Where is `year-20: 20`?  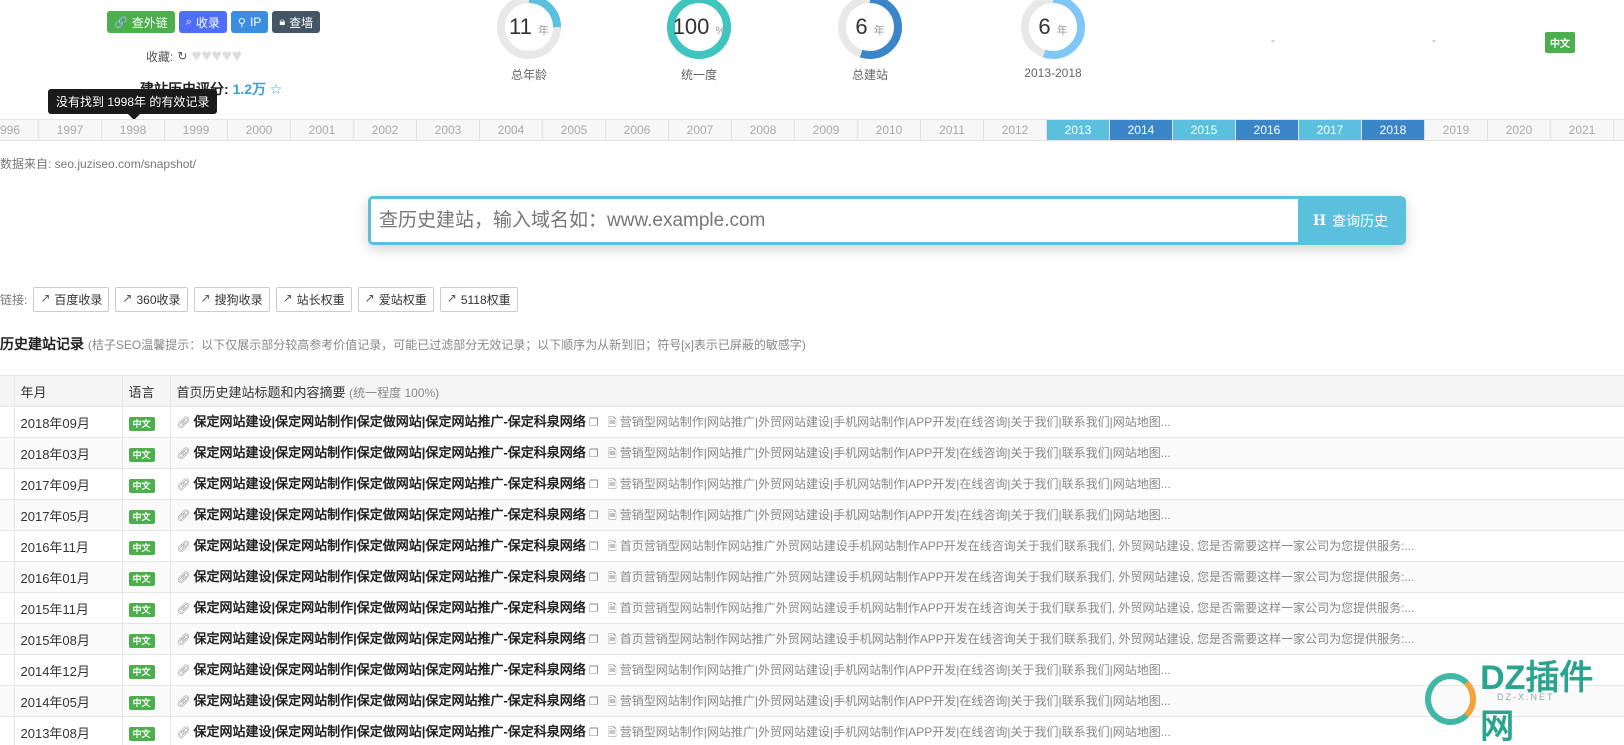 year-20: 20 is located at coordinates (1619, 130).